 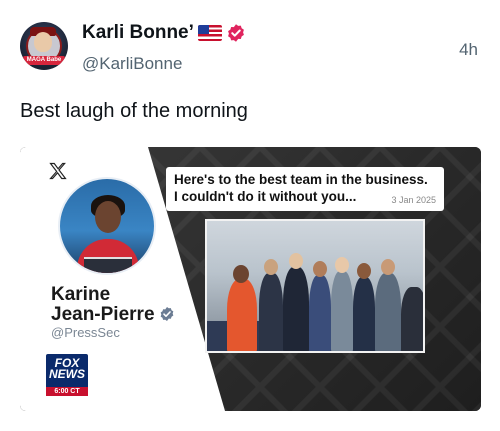 What do you see at coordinates (132, 64) in the screenshot?
I see `author-handle: @KarliBonne` at bounding box center [132, 64].